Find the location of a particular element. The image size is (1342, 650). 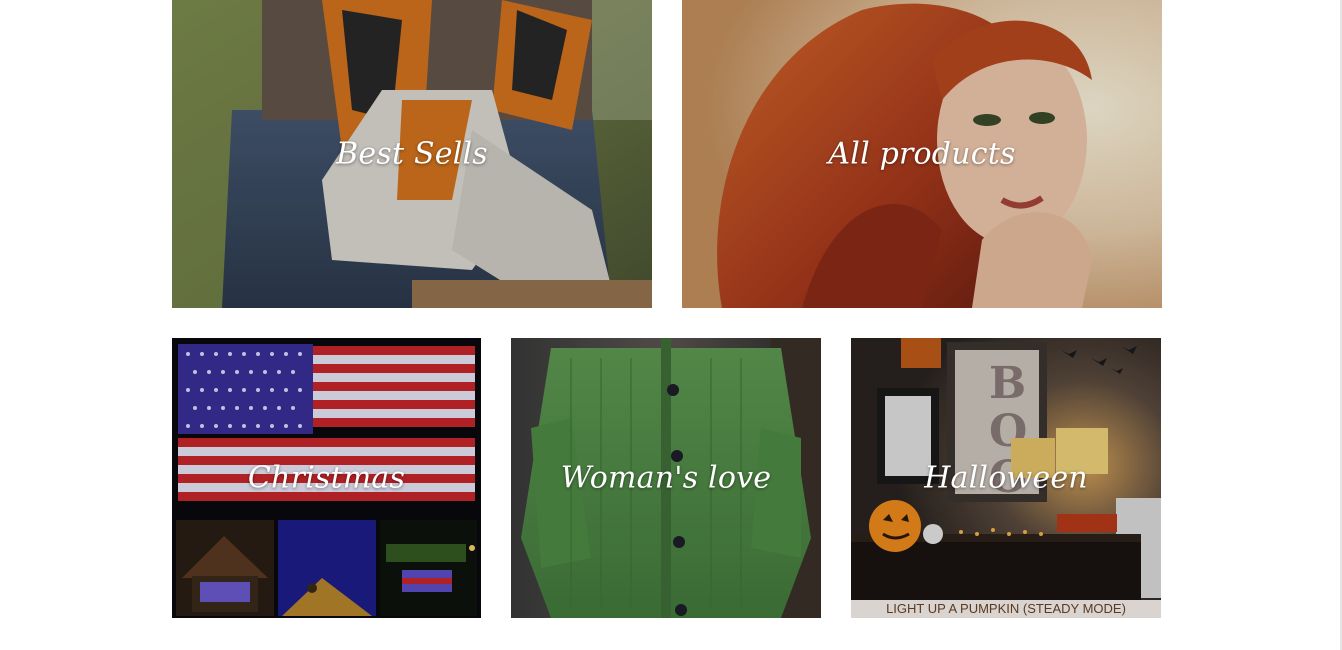

category-tile-womans-love: Woman's love is located at coordinates (666, 478).